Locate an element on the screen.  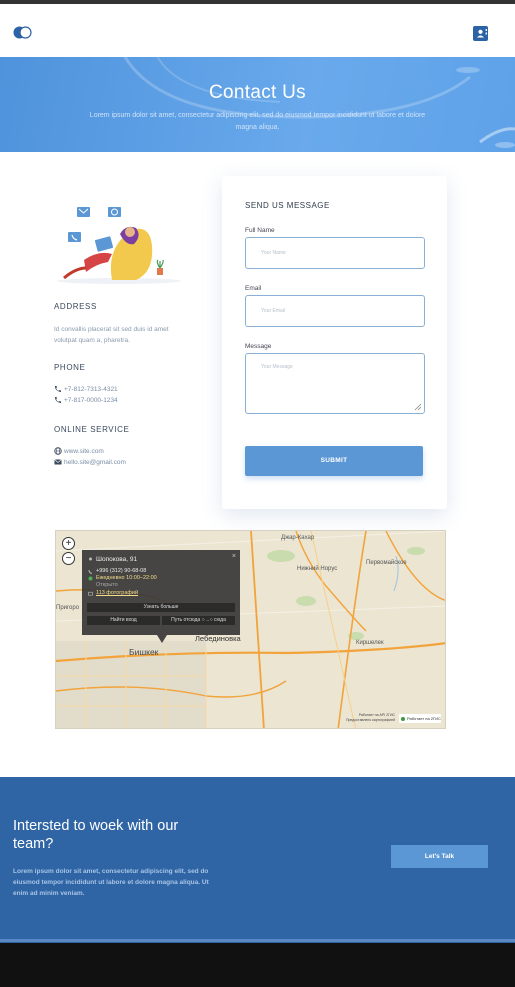
popup-phone: +996 (312) 90-68-08 is located at coordinates (121, 571).